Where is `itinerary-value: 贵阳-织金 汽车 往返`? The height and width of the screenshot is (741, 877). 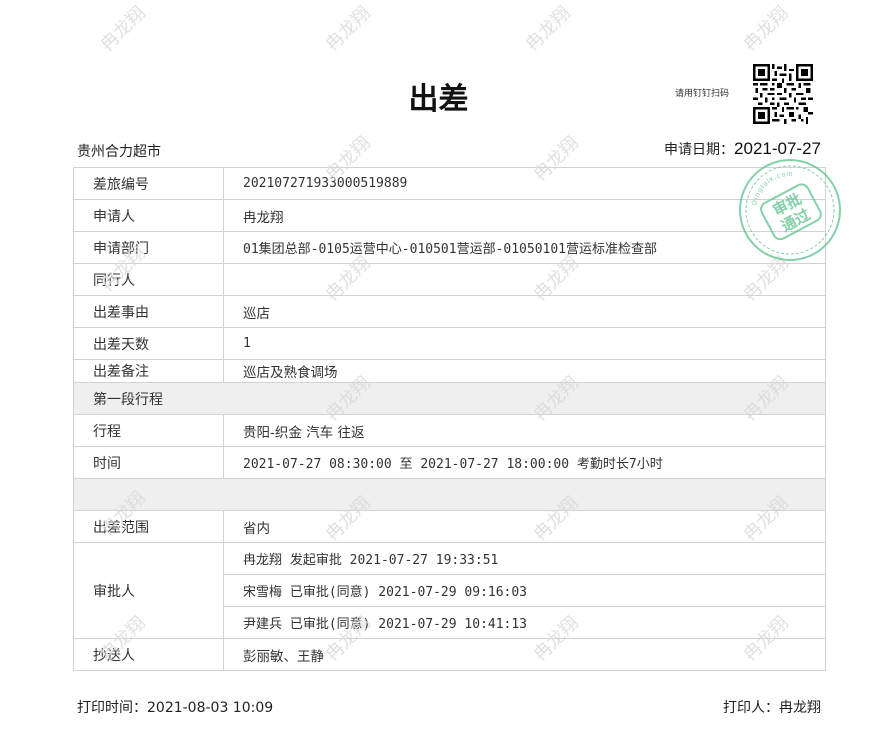
itinerary-value: 贵阳-织金 汽车 往返 is located at coordinates (524, 430).